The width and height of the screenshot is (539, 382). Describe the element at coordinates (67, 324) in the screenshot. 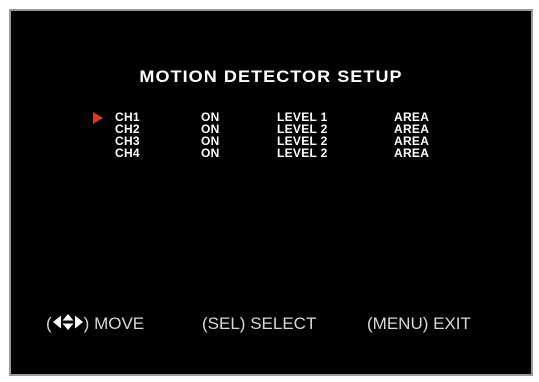

I see `four-way-arrows-icon` at that location.